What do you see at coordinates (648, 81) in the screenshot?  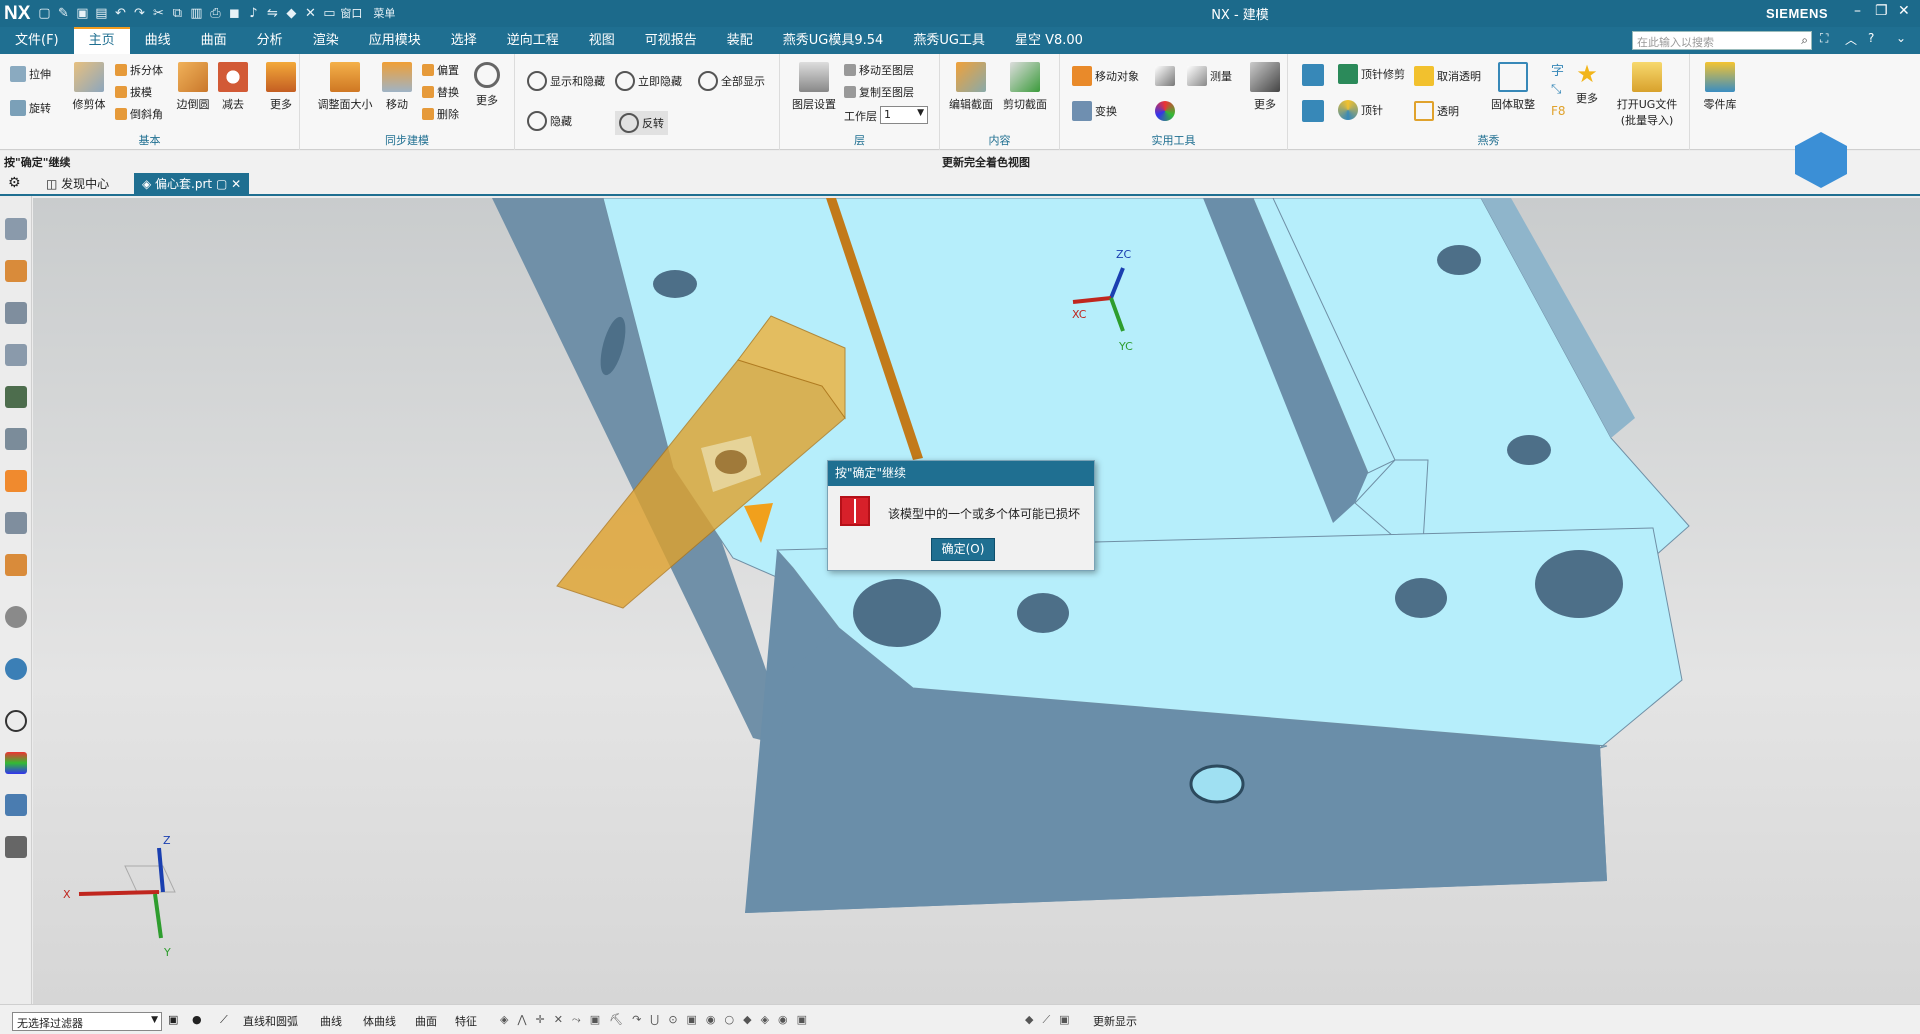 I see `instant-hide-button: 立即隐藏` at bounding box center [648, 81].